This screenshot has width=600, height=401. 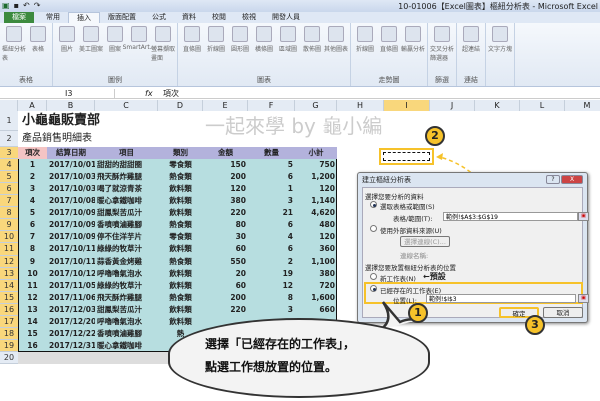 I want to click on callout-text: 選擇「已經存在的工作表」， 點選工作想放置的位置。, so click(x=280, y=356).